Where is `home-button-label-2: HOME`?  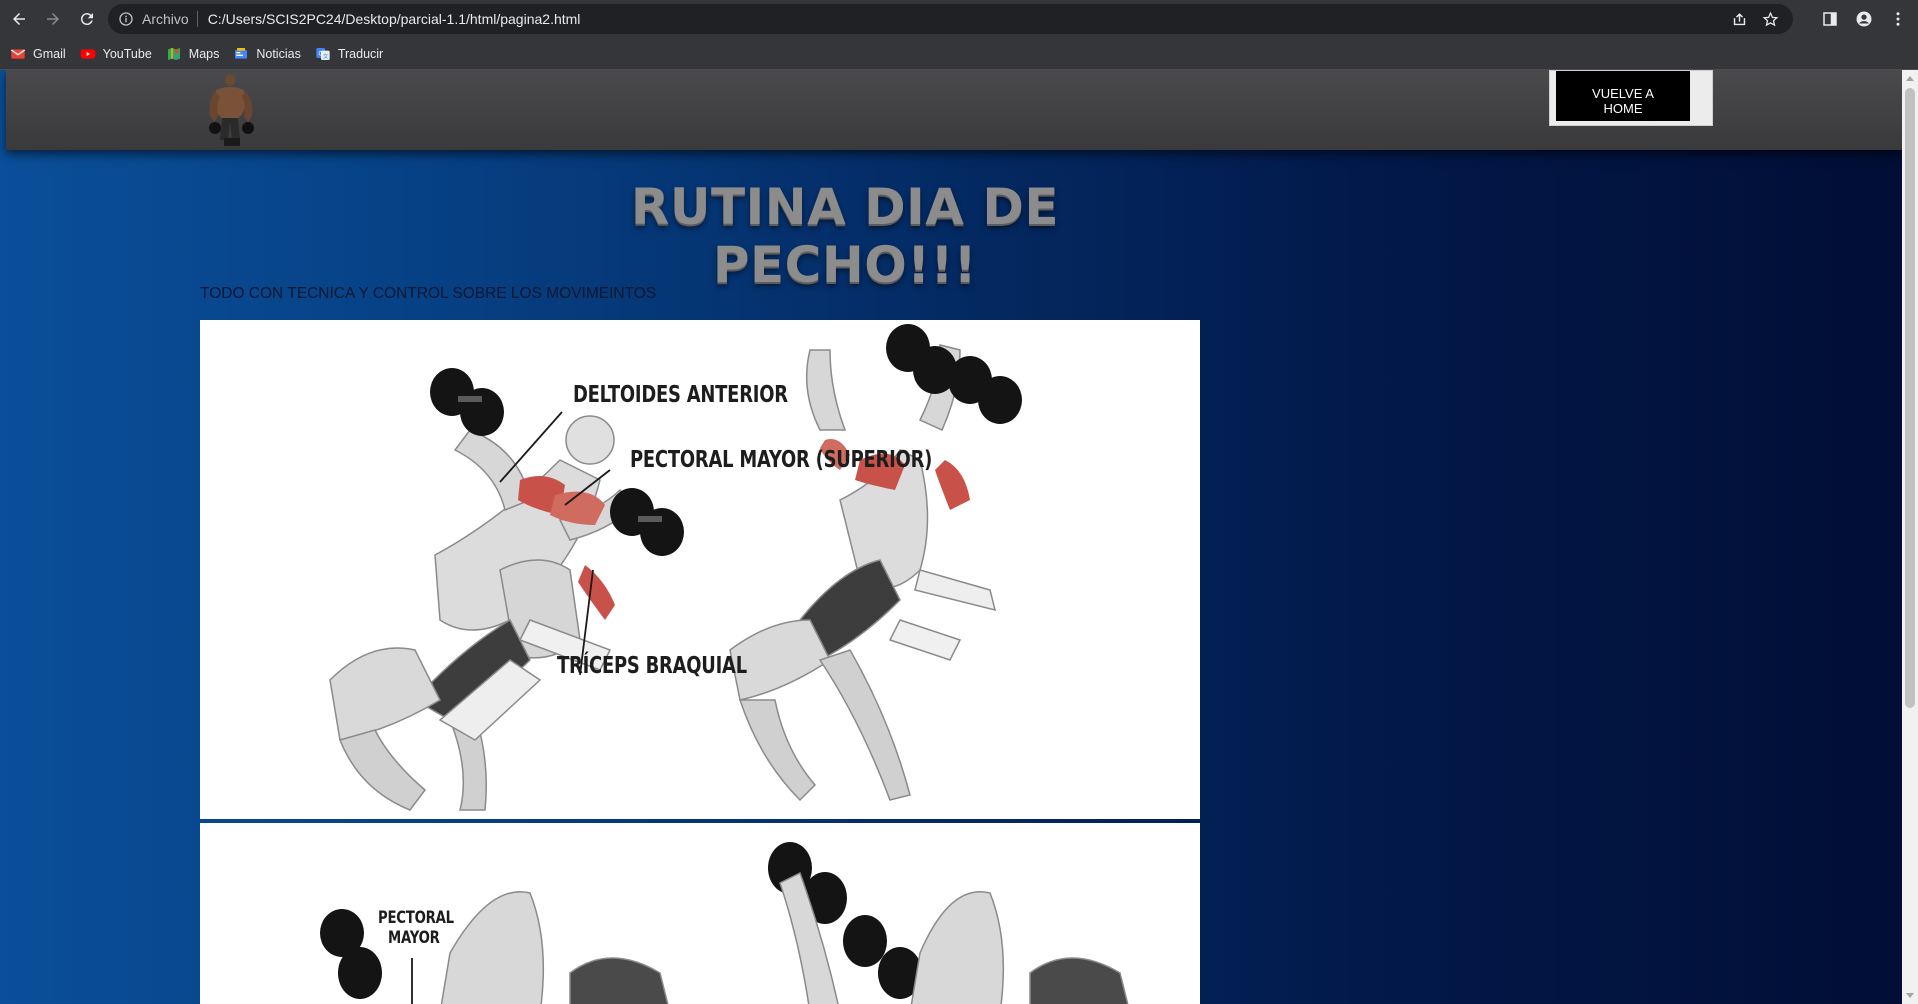 home-button-label-2: HOME is located at coordinates (1623, 108).